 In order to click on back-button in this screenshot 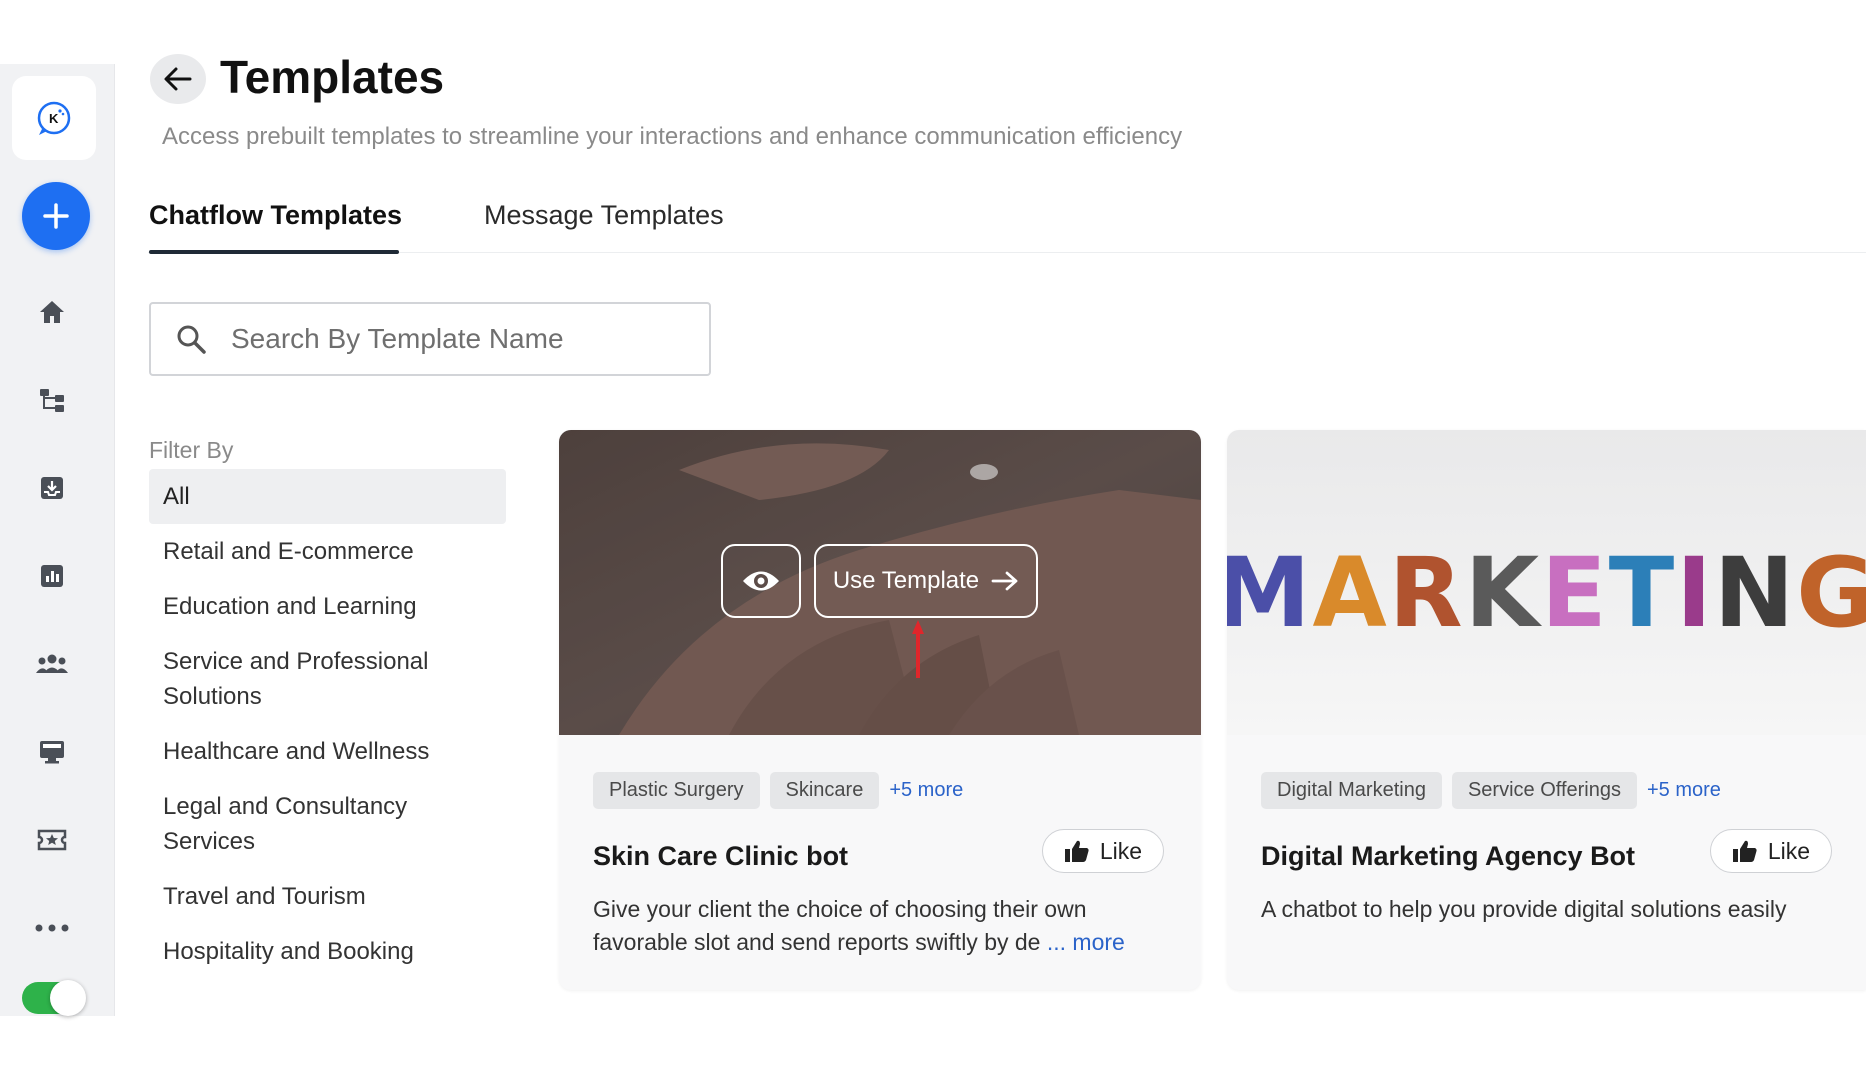, I will do `click(178, 79)`.